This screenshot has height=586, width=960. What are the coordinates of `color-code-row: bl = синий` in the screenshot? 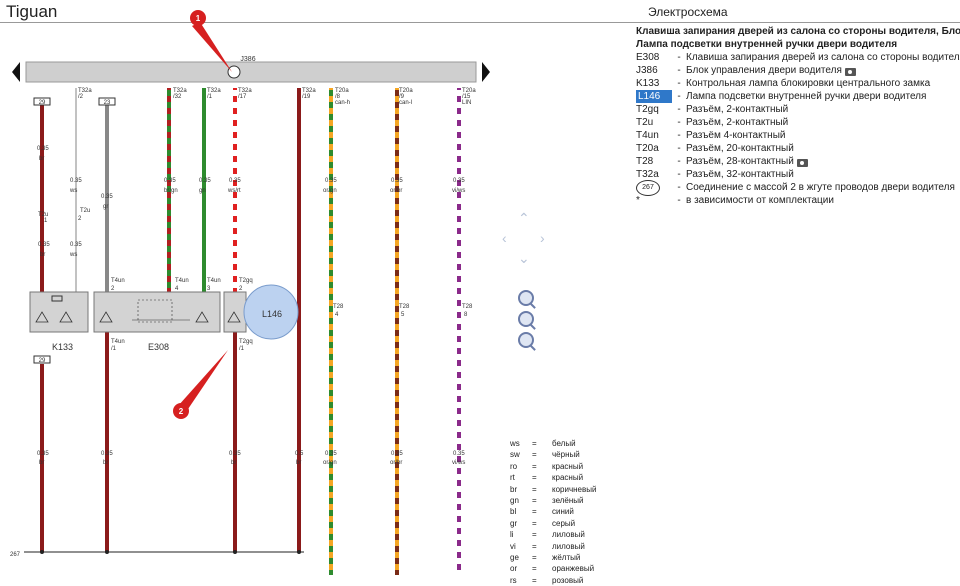 It's located at (542, 512).